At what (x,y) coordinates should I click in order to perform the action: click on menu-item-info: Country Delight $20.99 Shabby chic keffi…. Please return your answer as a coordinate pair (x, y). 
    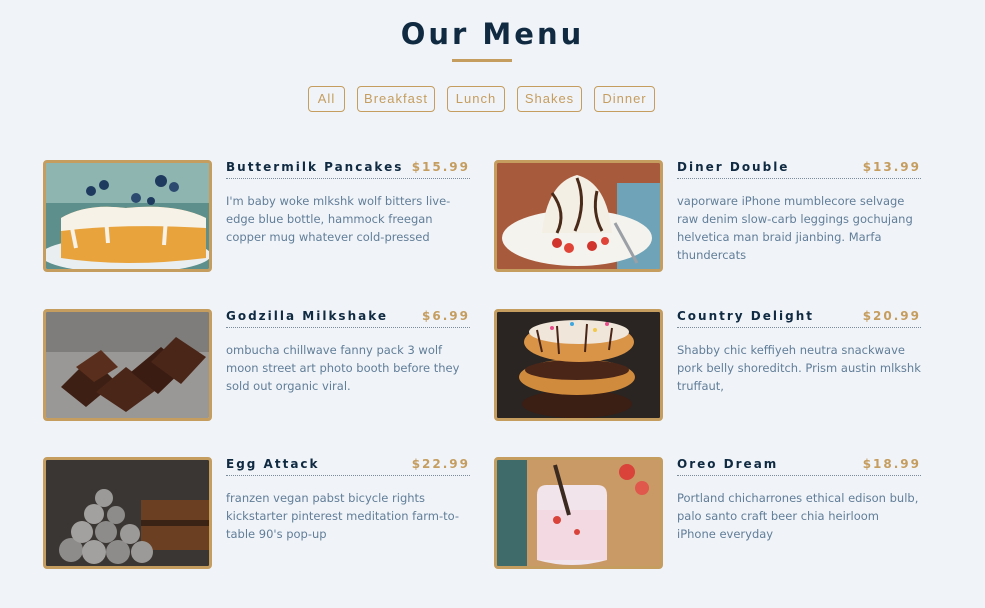
    Looking at the image, I should click on (799, 352).